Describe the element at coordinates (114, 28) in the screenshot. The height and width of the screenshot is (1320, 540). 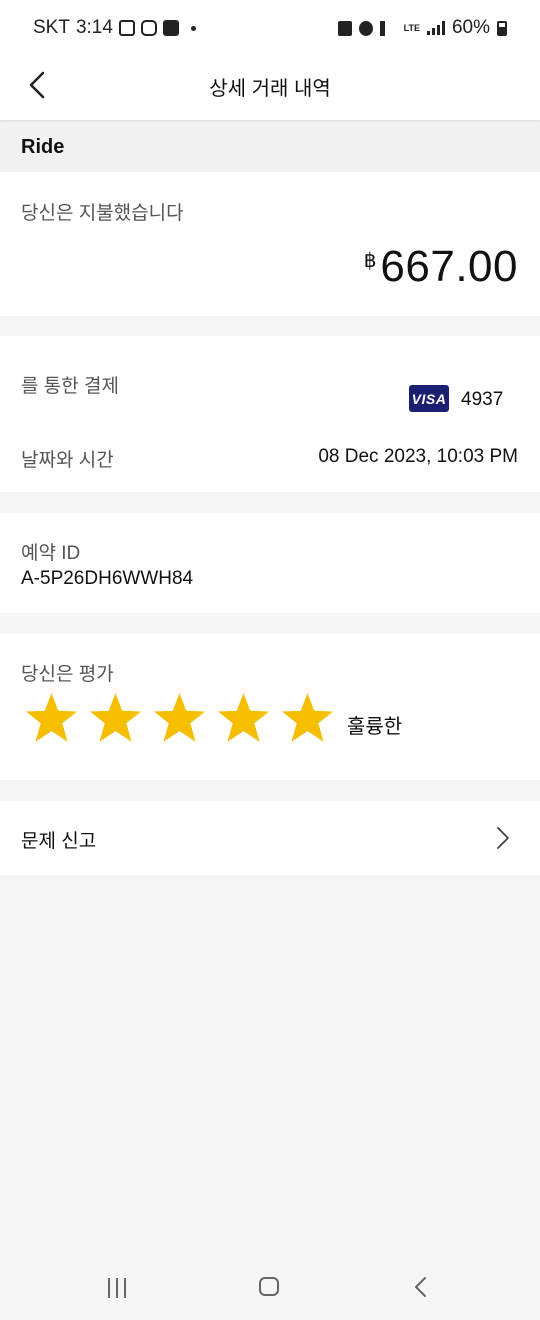
I see `status-bar-left: SKT 3:14` at that location.